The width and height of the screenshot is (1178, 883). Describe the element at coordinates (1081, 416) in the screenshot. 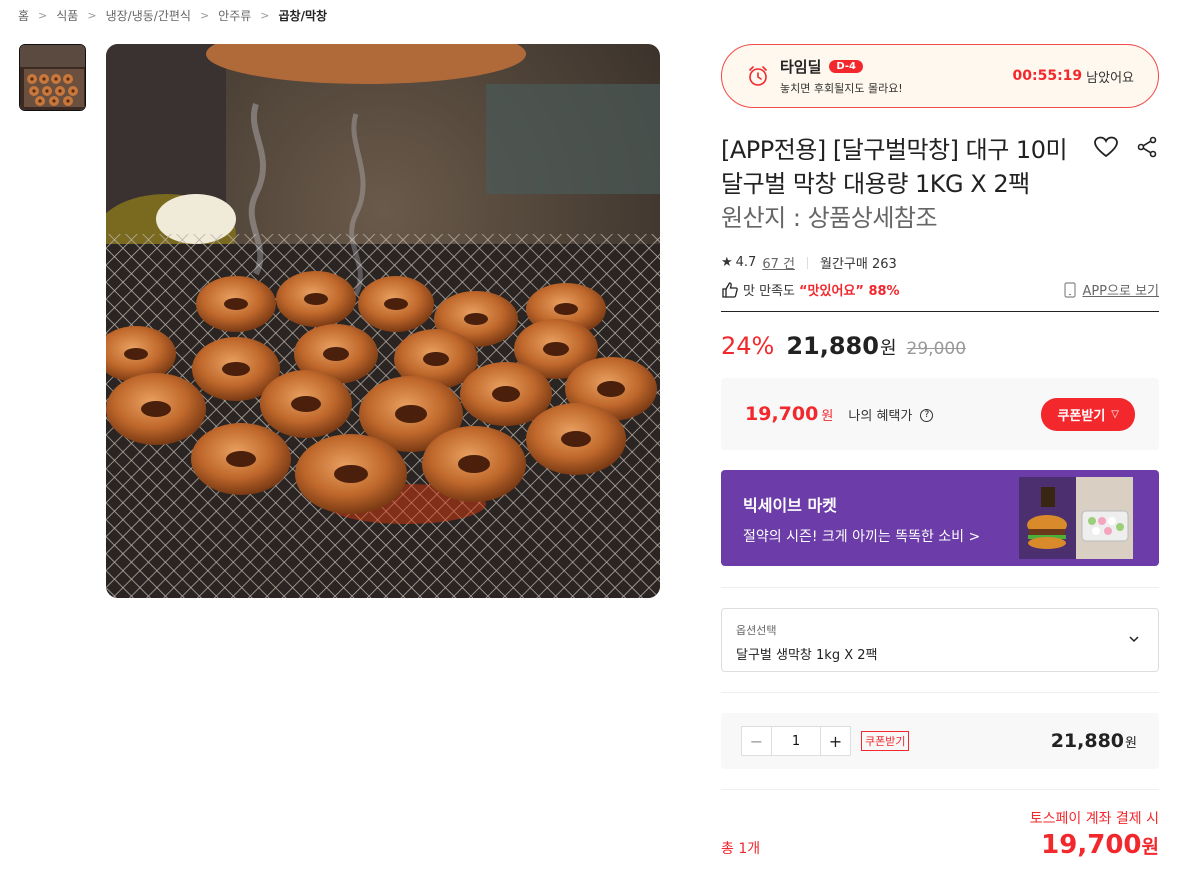

I see `coupon-button-label: 쿠폰받기` at that location.